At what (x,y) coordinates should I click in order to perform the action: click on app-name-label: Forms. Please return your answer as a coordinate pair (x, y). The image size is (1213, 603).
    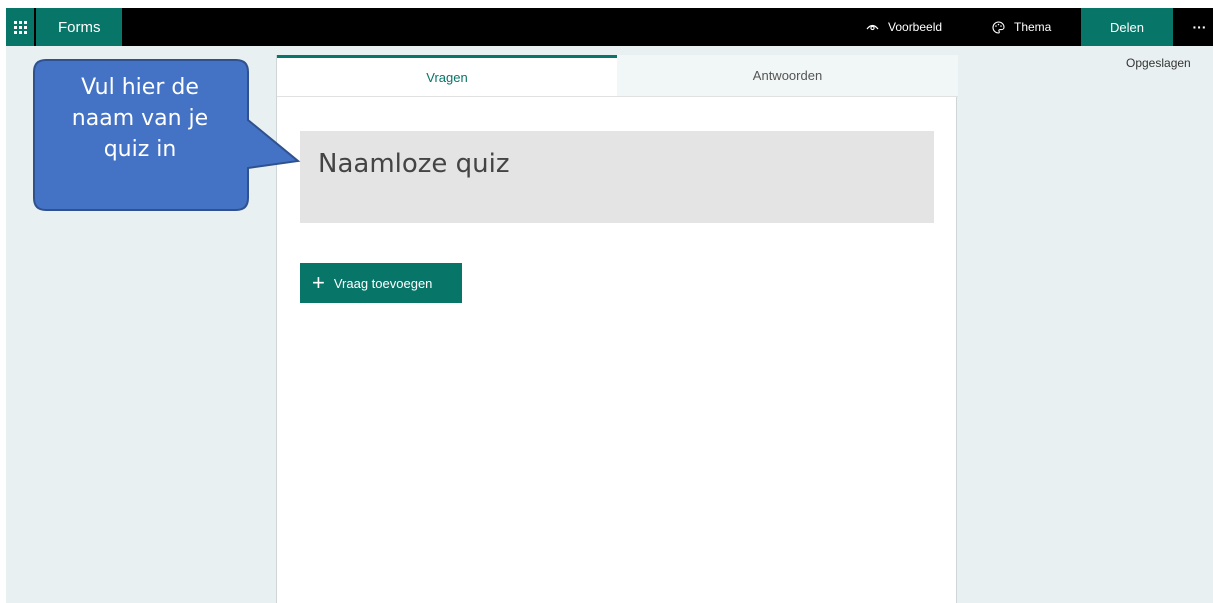
    Looking at the image, I should click on (79, 27).